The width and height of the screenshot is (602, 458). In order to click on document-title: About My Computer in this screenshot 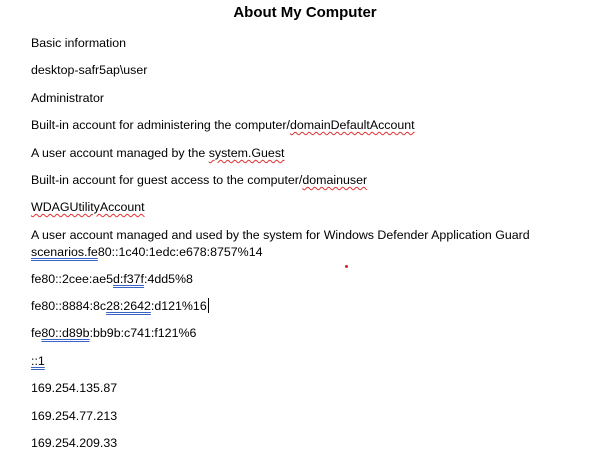, I will do `click(305, 12)`.